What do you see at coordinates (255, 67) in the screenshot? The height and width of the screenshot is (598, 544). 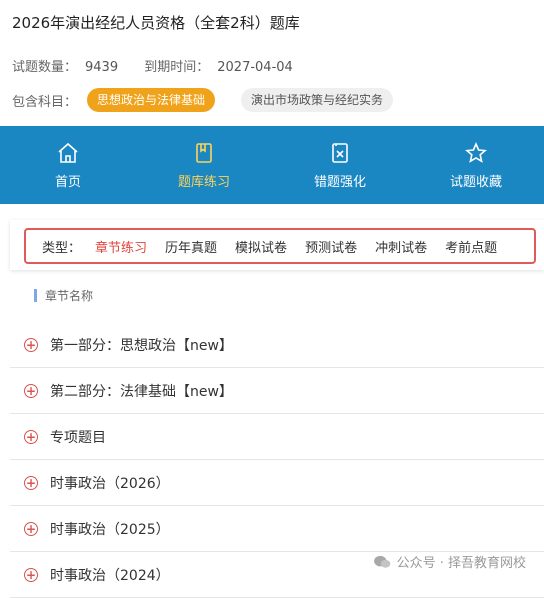 I see `expire-value: 2027-04-04` at bounding box center [255, 67].